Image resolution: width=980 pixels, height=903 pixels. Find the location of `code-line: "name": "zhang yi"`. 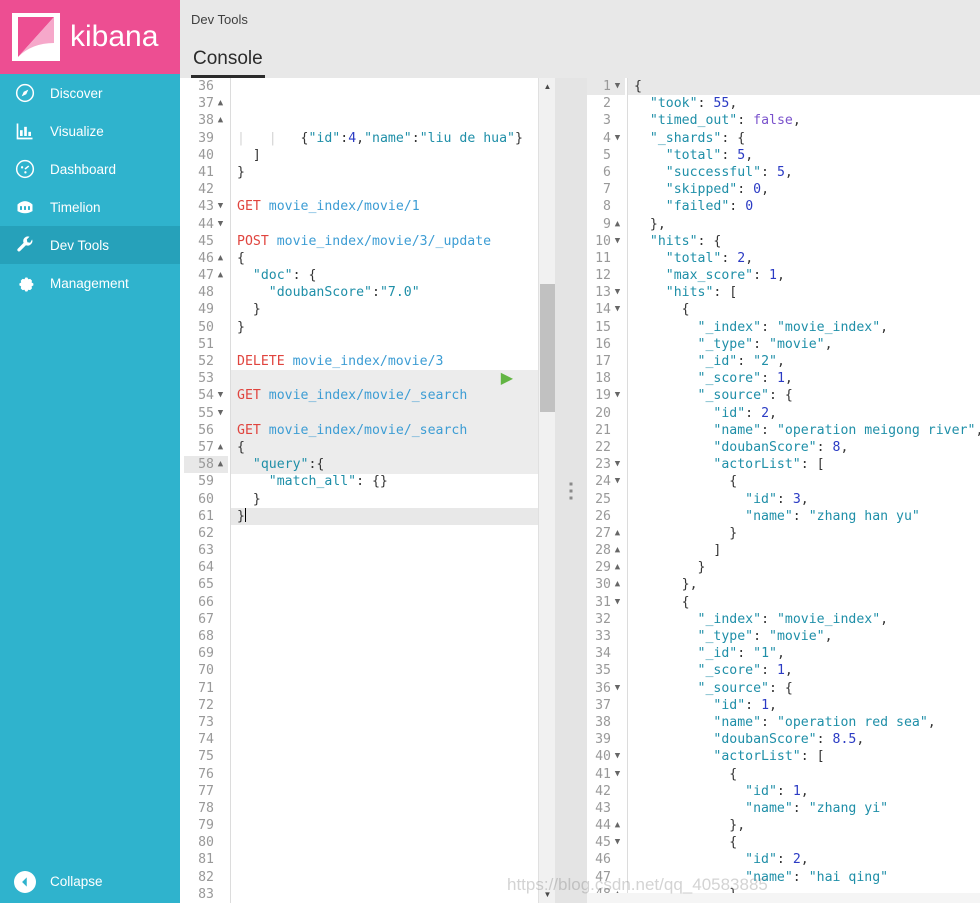

code-line: "name": "zhang yi" is located at coordinates (807, 808).